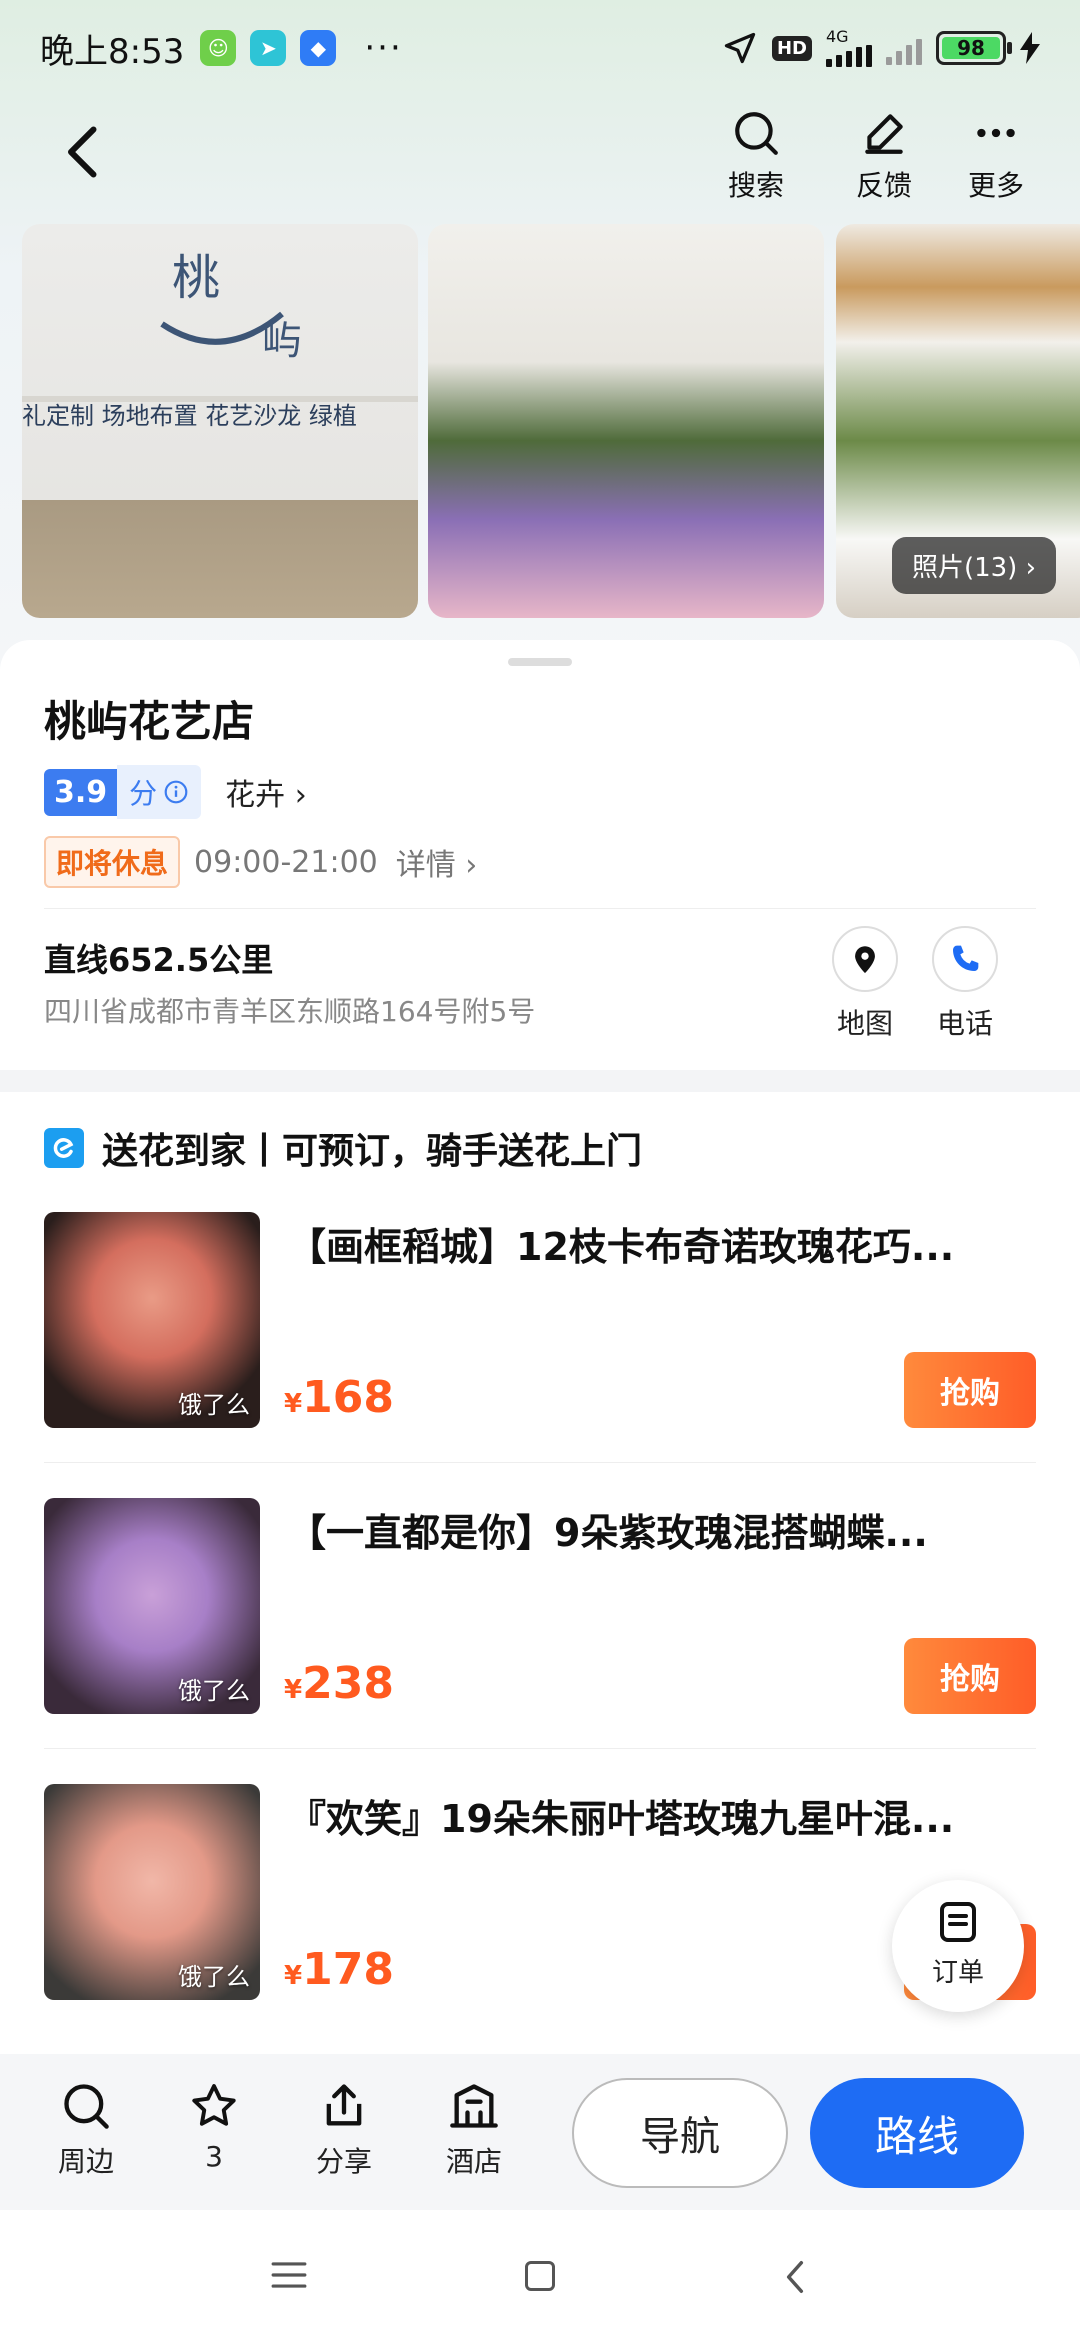  Describe the element at coordinates (159, 960) in the screenshot. I see `distance: 直线652.5公里` at that location.